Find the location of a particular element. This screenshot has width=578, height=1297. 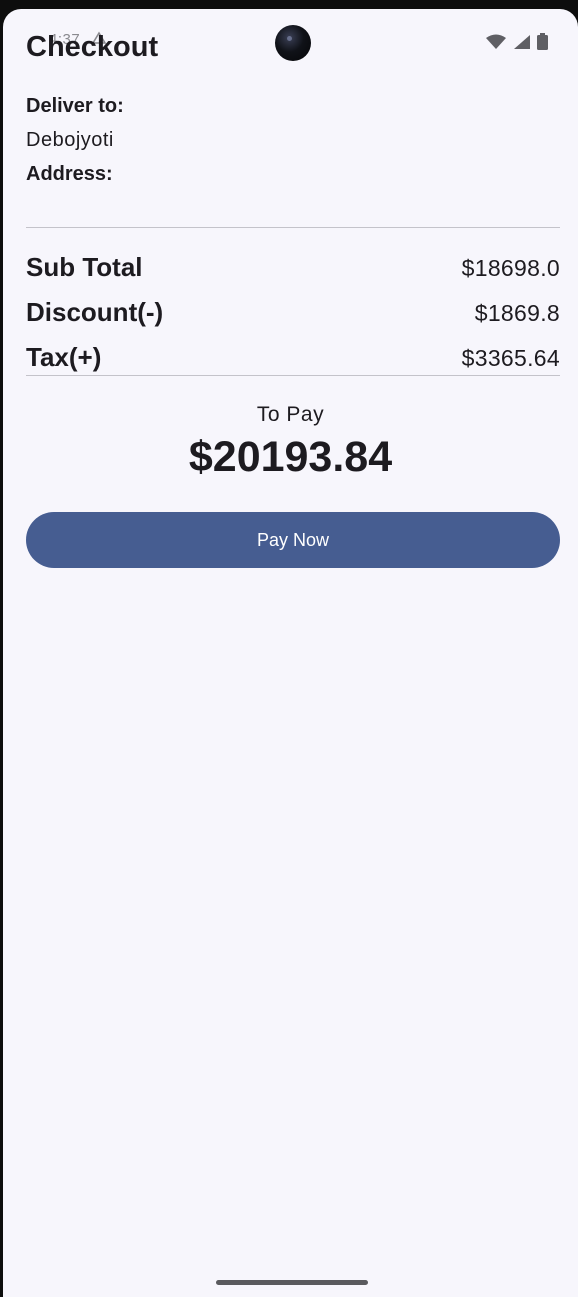

to-pay-label: To Pay is located at coordinates (290, 414).